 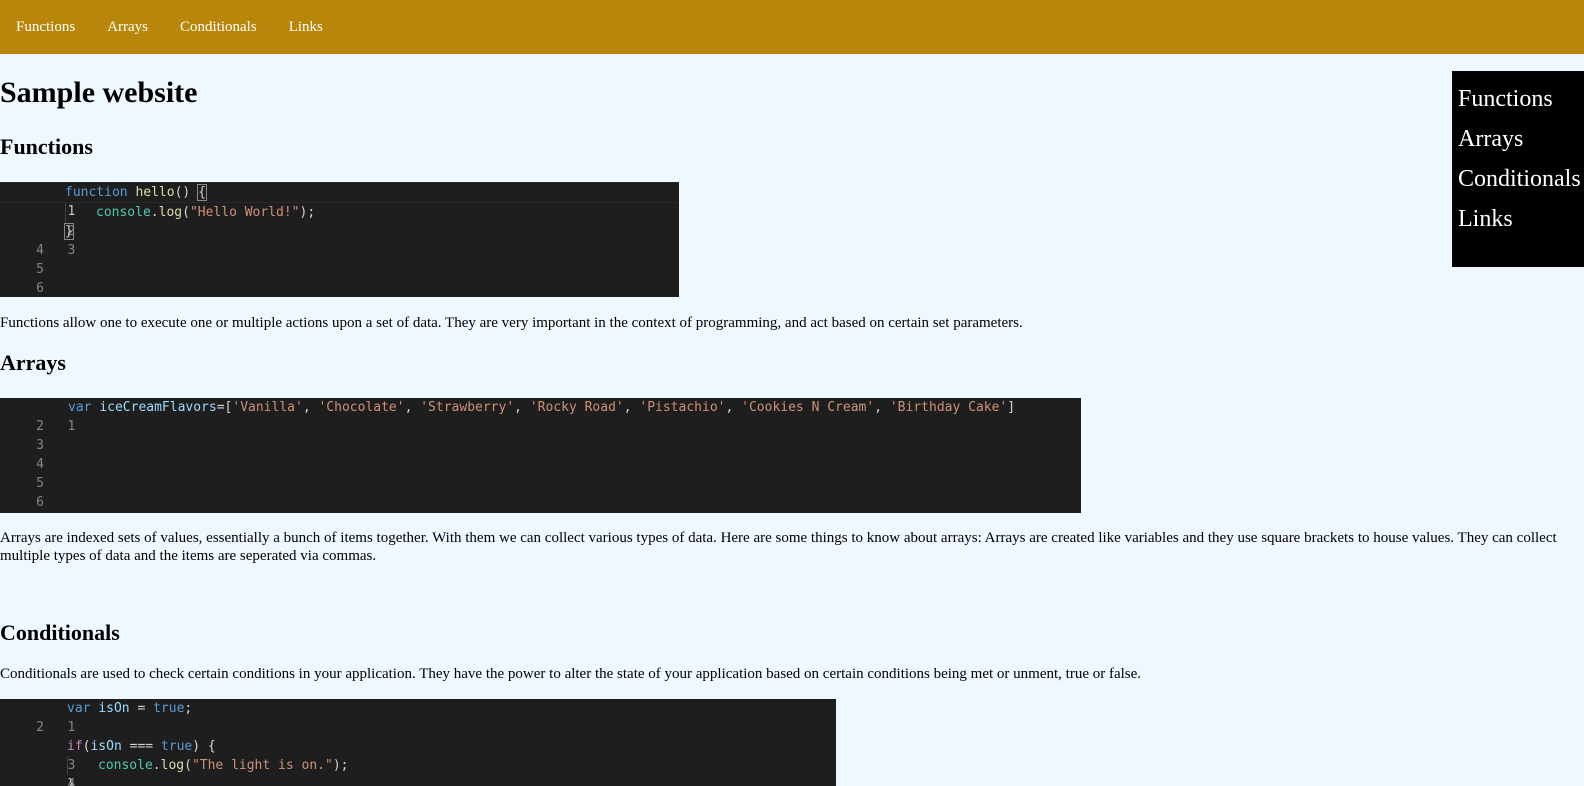 I want to click on arrays-heading: Arrays, so click(x=33, y=362).